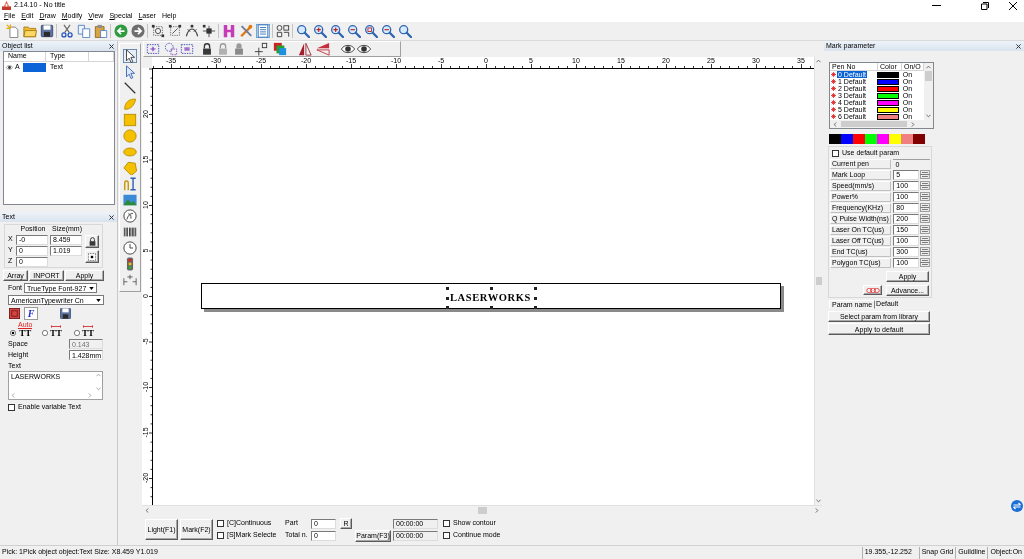  Describe the element at coordinates (191, 31) in the screenshot. I see `curve-nodes-icon` at that location.